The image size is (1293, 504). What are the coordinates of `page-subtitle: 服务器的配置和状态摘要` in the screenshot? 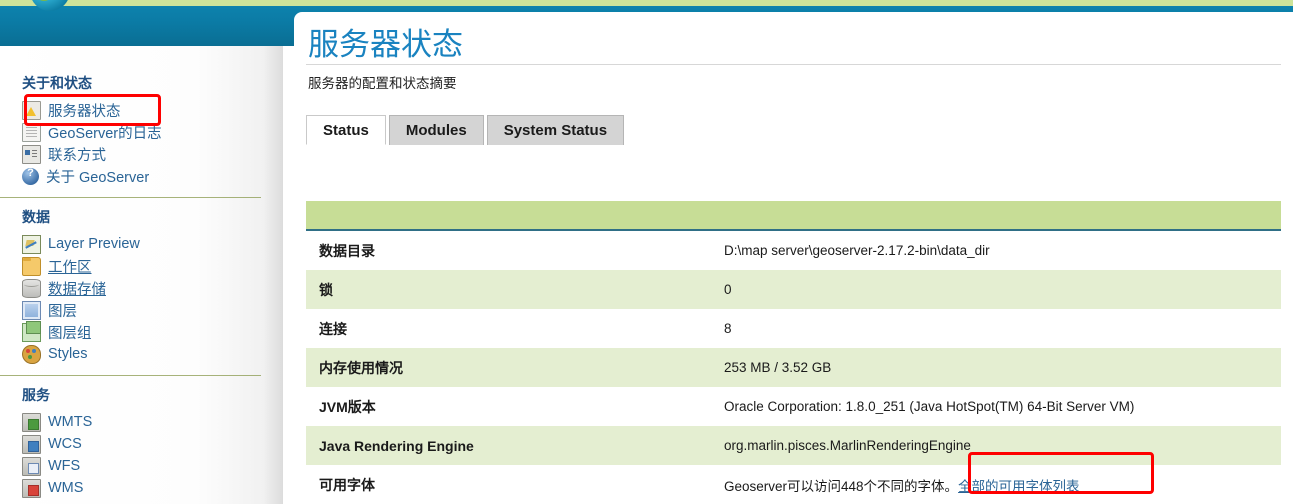 It's located at (382, 84).